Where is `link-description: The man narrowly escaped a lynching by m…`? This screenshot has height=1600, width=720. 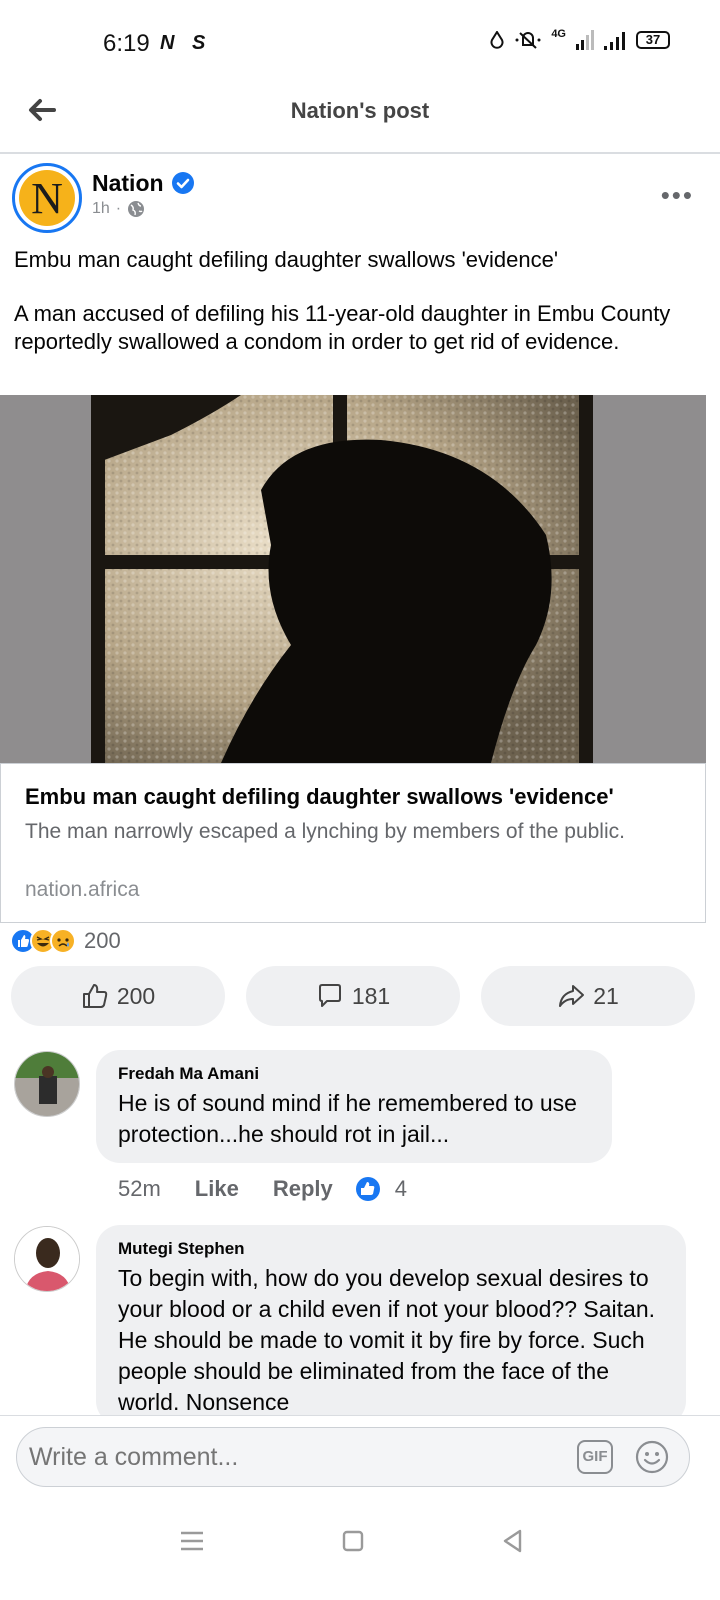 link-description: The man narrowly escaped a lynching by m… is located at coordinates (325, 831).